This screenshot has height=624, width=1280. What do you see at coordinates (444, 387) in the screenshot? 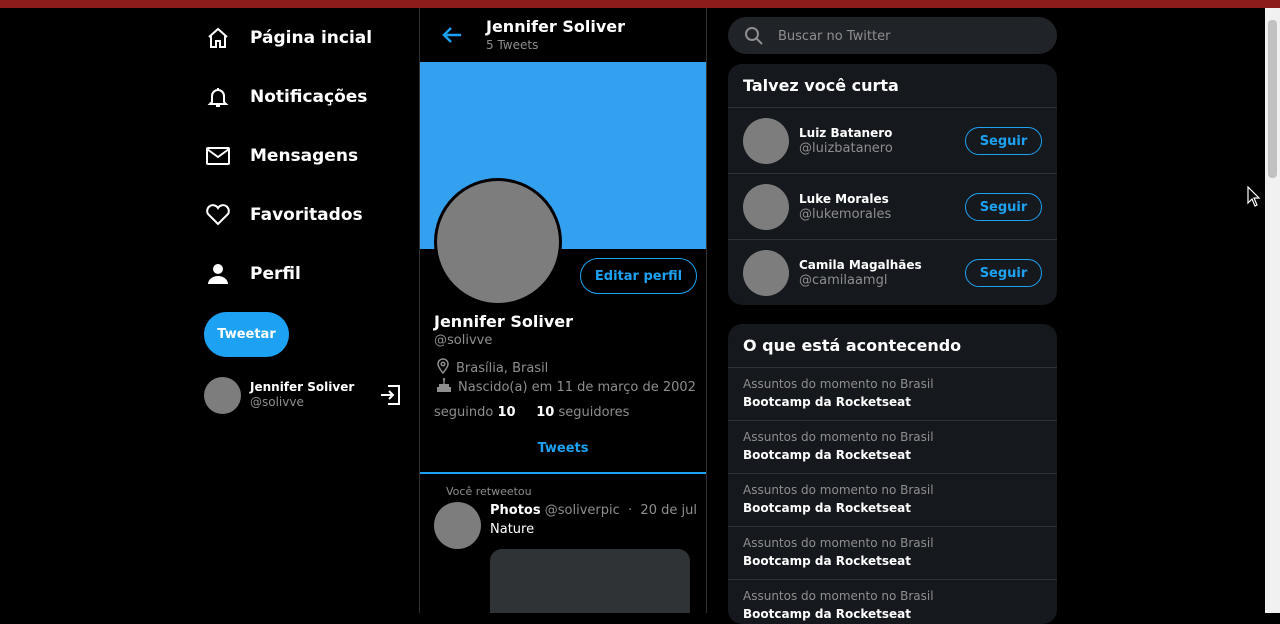
I see `cake-icon` at bounding box center [444, 387].